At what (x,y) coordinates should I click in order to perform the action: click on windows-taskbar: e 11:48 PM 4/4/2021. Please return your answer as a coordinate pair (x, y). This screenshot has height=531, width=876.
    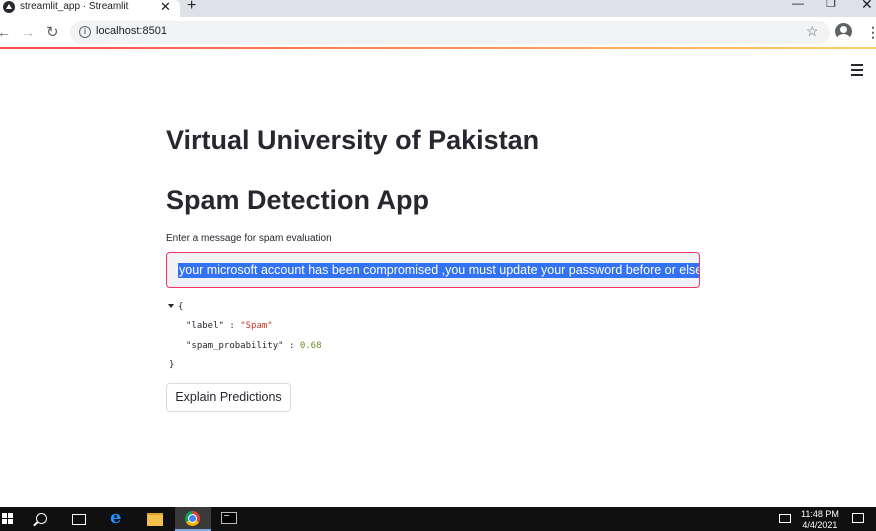
    Looking at the image, I should click on (438, 519).